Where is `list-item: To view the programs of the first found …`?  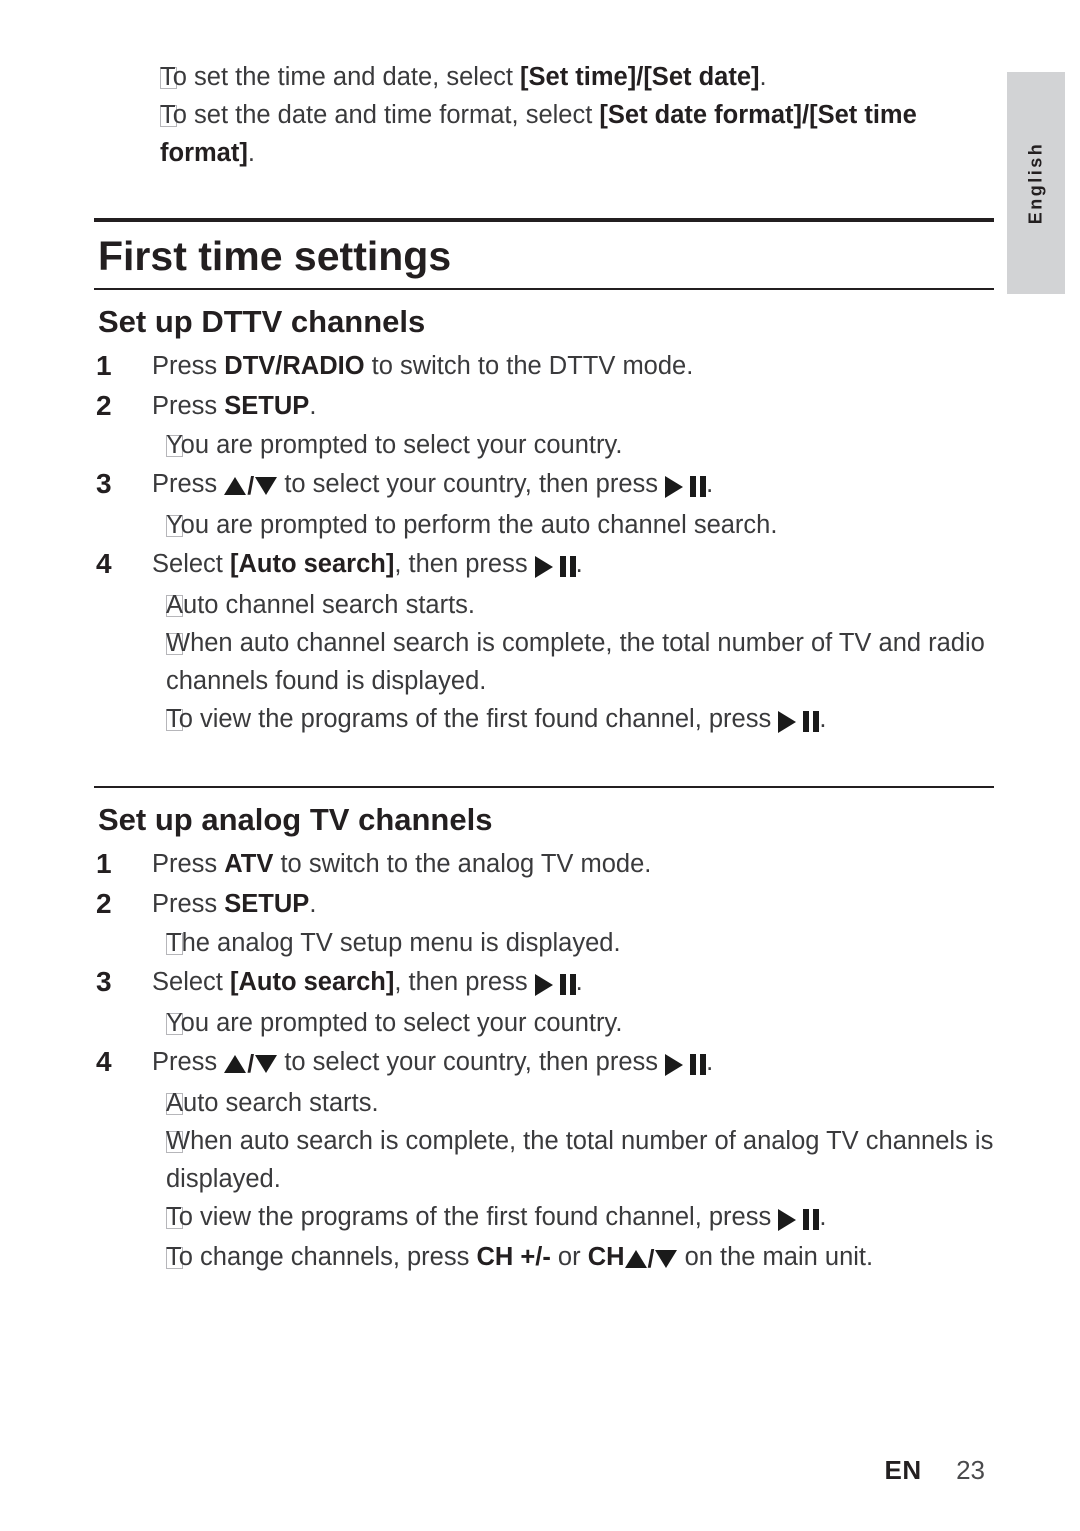 list-item: To view the programs of the first found … is located at coordinates (544, 720).